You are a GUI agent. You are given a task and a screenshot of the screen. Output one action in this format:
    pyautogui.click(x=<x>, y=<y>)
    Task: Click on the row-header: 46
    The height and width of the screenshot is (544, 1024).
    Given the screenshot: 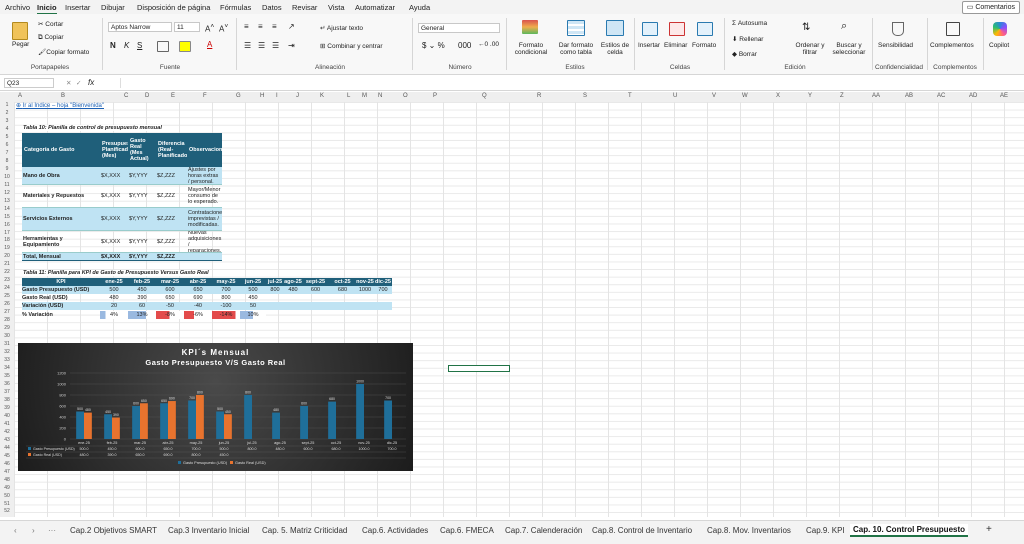 What is the action you would take?
    pyautogui.click(x=7, y=464)
    